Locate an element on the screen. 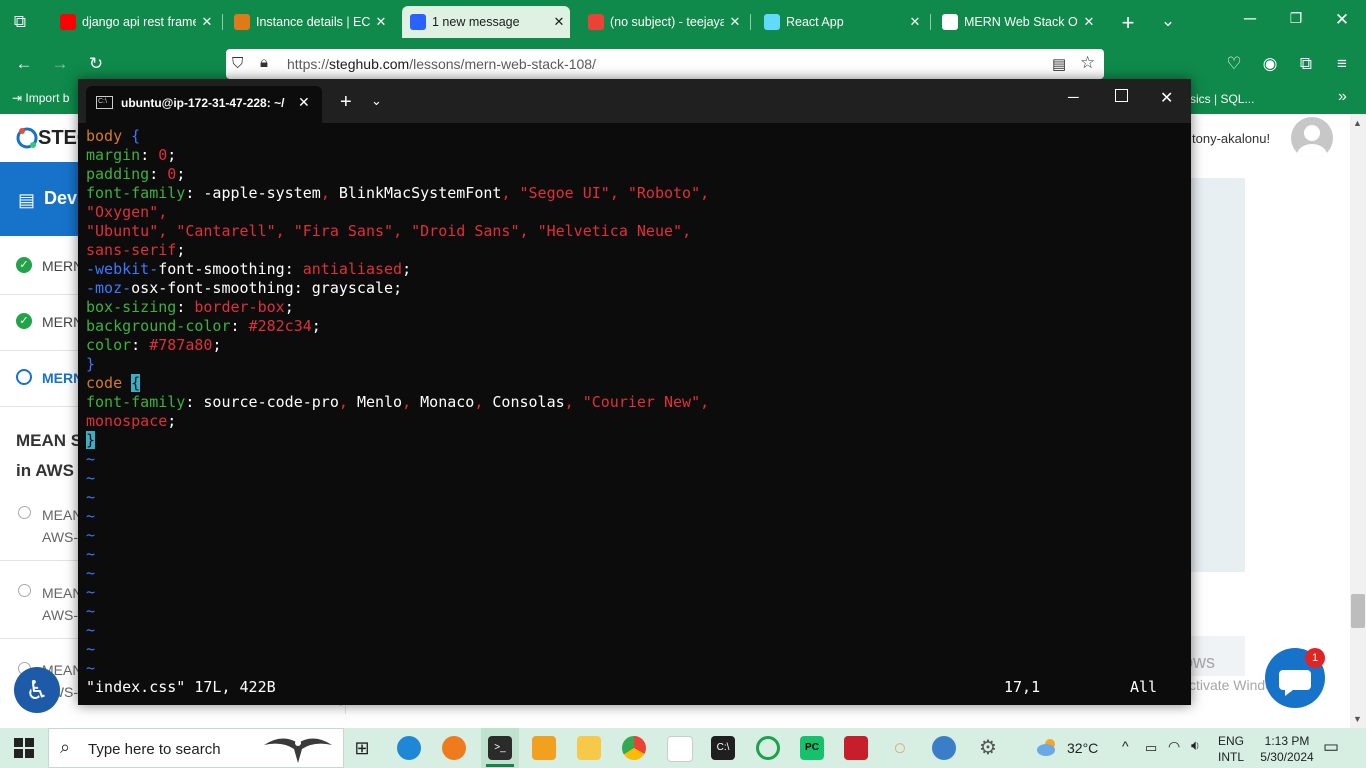 The width and height of the screenshot is (1366, 768). accessibility-icon: ♿︎ is located at coordinates (37, 690).